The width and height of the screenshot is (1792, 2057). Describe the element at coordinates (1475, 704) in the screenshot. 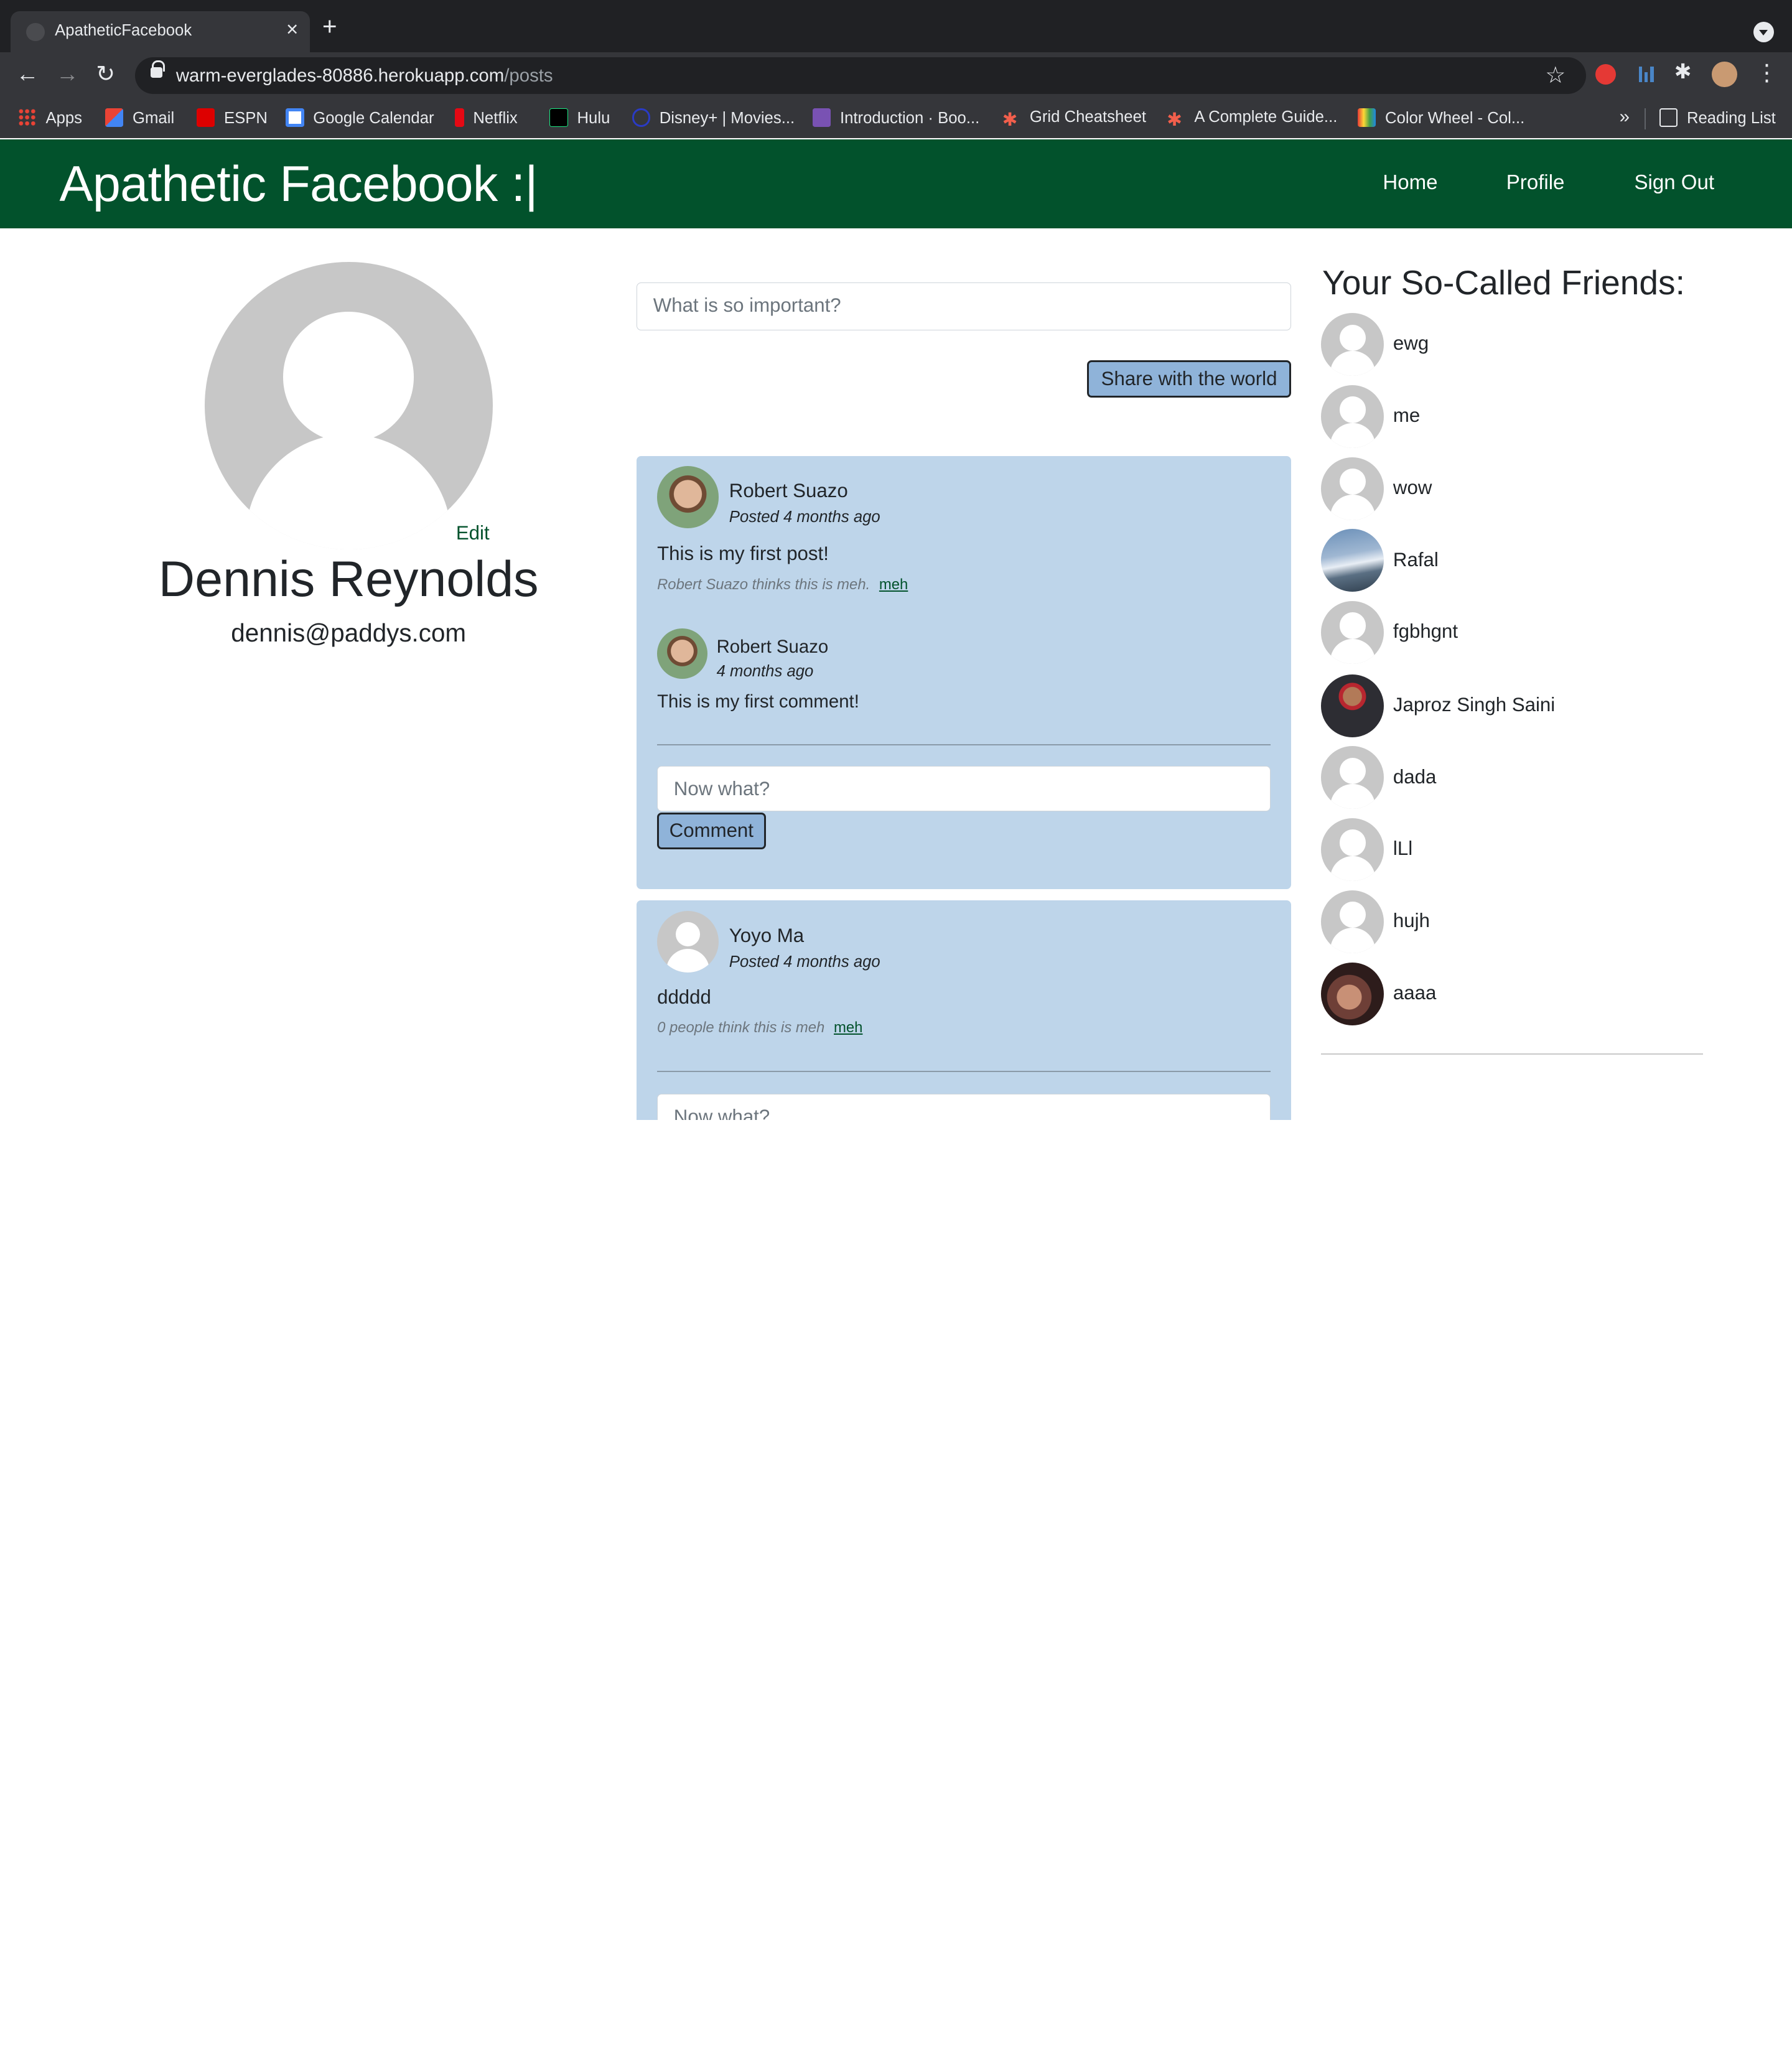

I see `friend-name: Japroz Singh Saini` at that location.